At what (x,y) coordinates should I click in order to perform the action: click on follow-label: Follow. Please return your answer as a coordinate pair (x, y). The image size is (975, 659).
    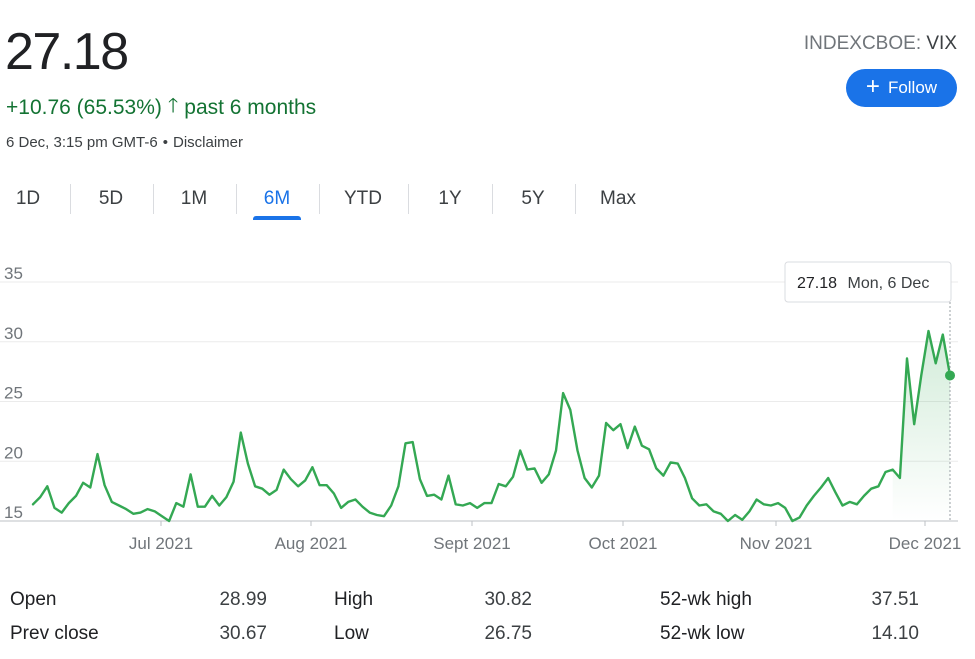
    Looking at the image, I should click on (912, 87).